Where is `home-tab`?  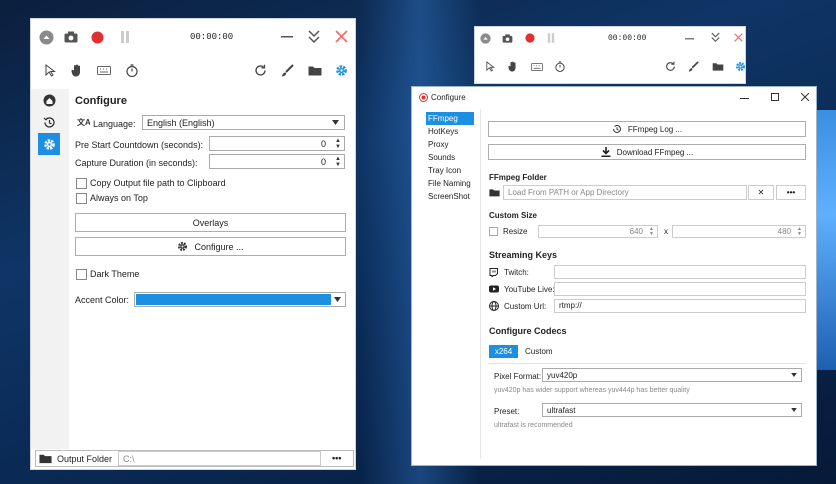
home-tab is located at coordinates (49, 100).